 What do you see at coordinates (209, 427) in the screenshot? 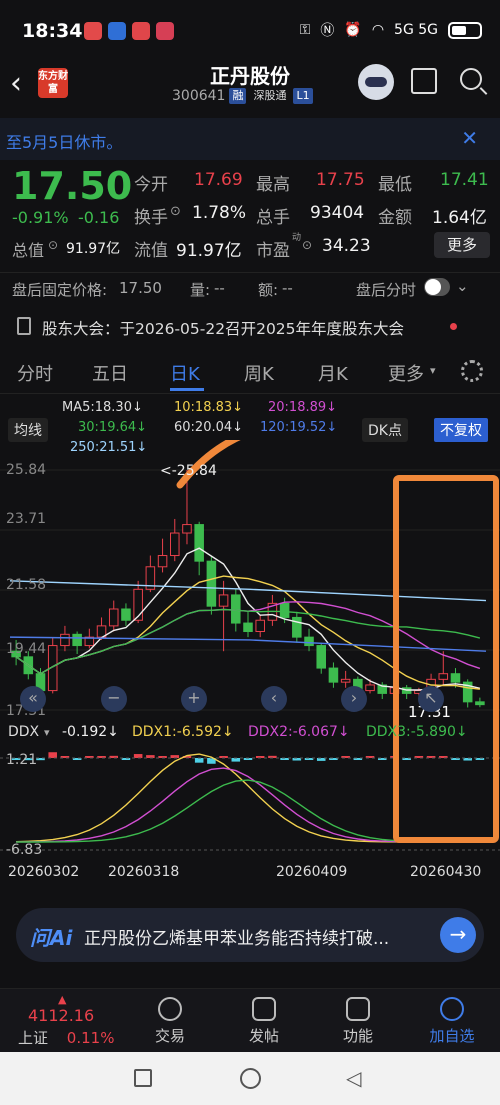
I see `ma60-value: 60:20.04↓` at bounding box center [209, 427].